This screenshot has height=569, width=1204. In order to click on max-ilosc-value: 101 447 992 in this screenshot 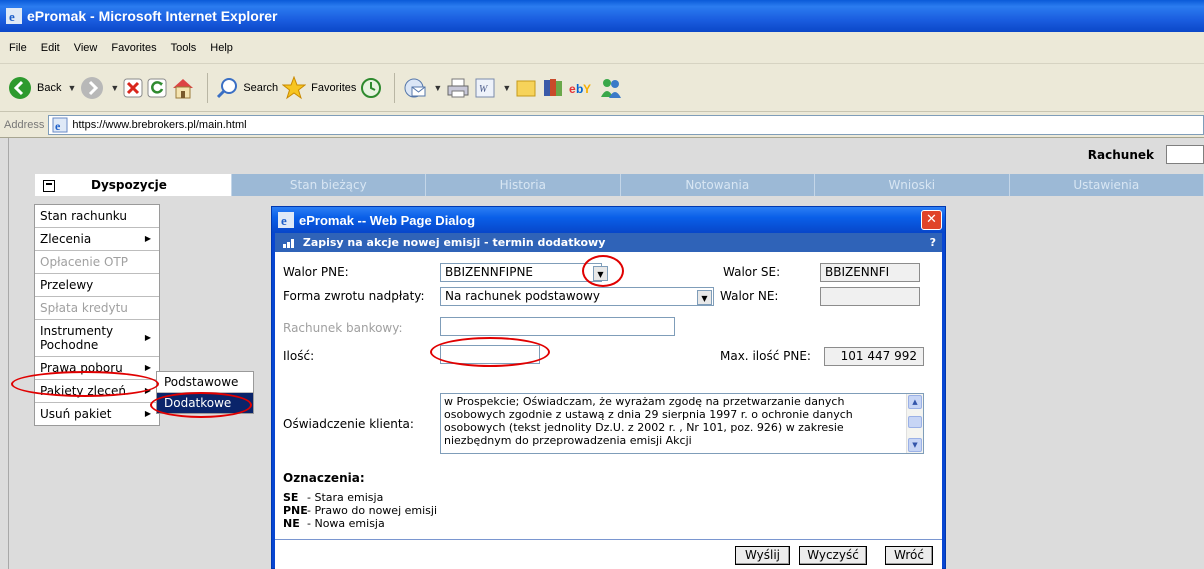, I will do `click(874, 356)`.